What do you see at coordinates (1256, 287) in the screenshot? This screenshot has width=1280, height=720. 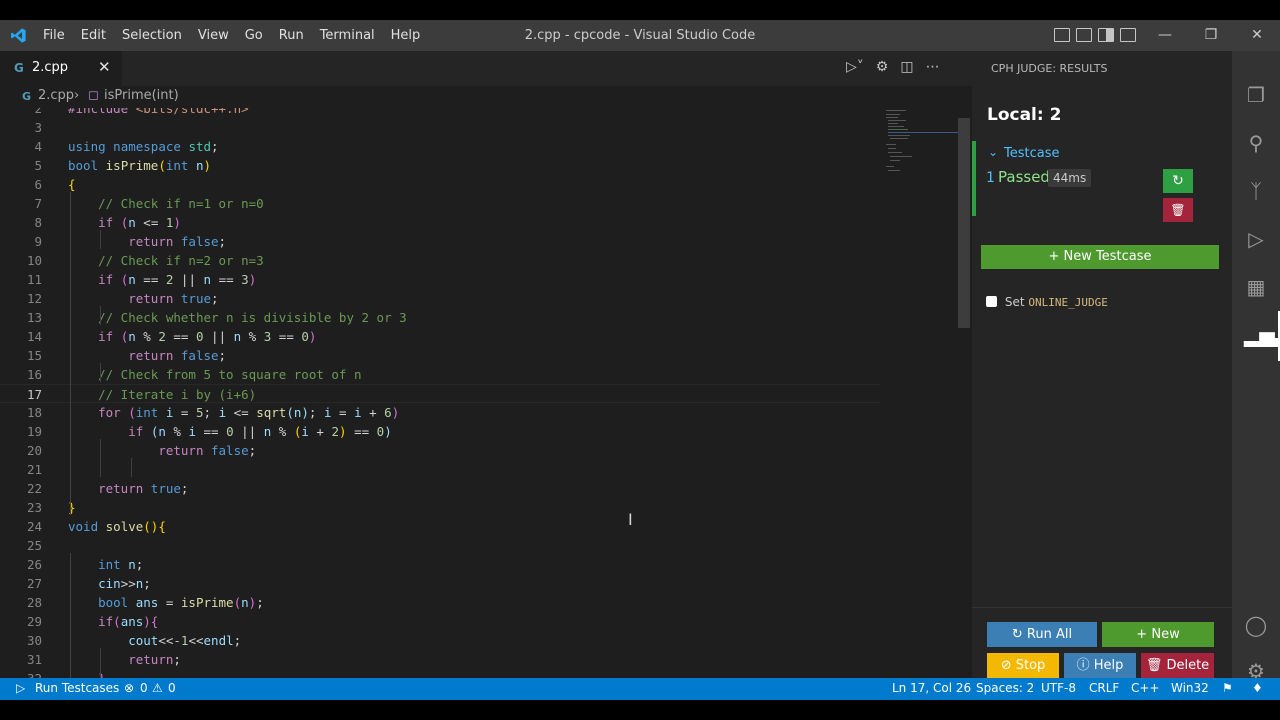 I see `extensions-icon: ▦` at bounding box center [1256, 287].